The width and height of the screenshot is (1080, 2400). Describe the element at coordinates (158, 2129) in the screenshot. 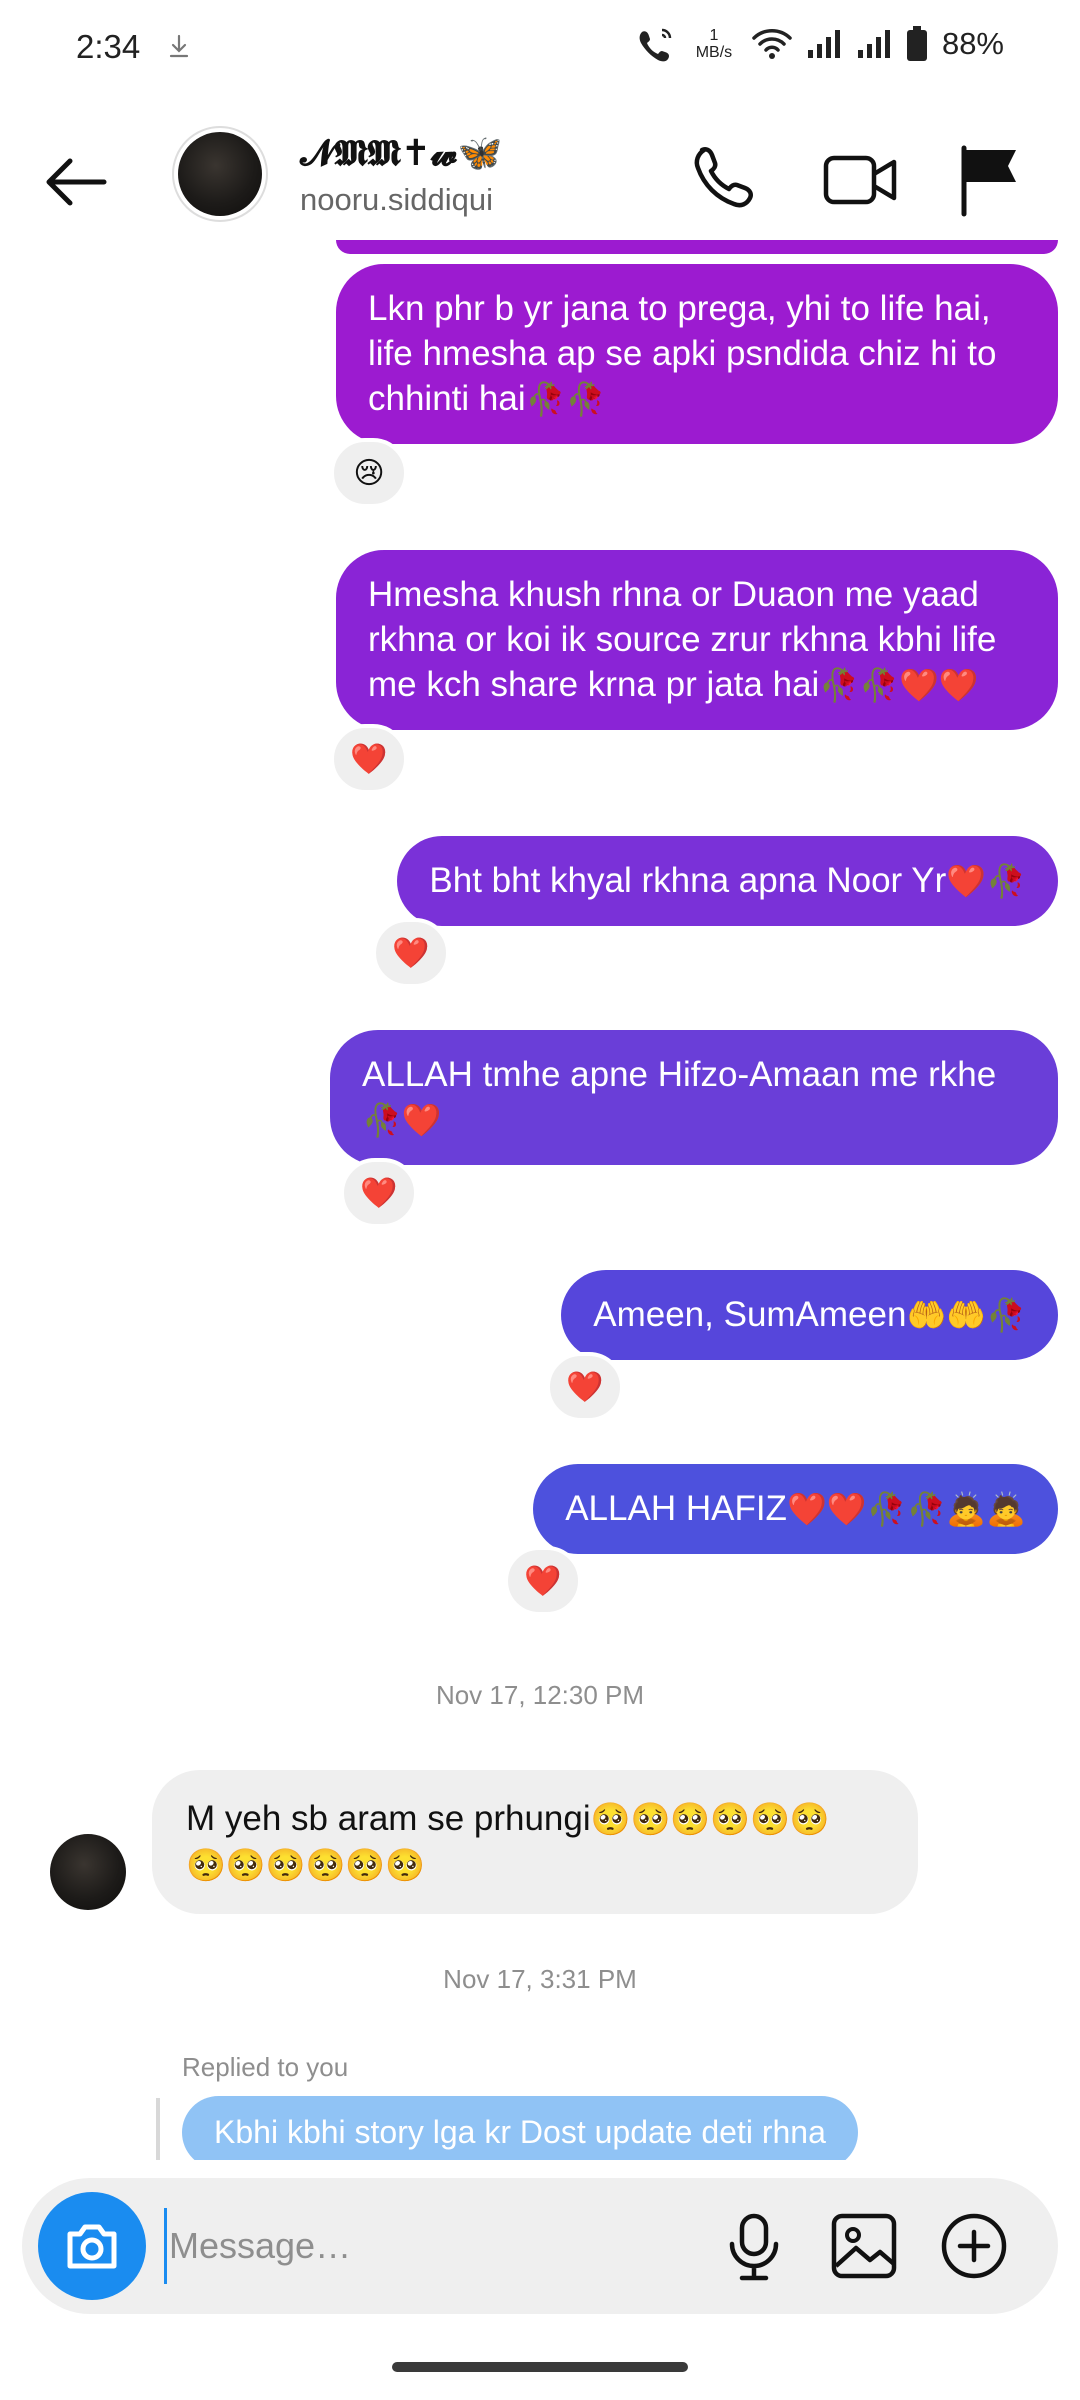

I see `reply-indicator-line` at that location.